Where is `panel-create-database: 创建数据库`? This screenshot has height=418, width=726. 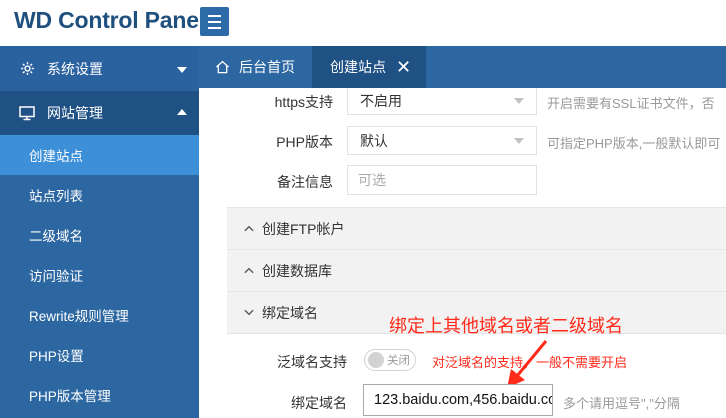 panel-create-database: 创建数据库 is located at coordinates (476, 270).